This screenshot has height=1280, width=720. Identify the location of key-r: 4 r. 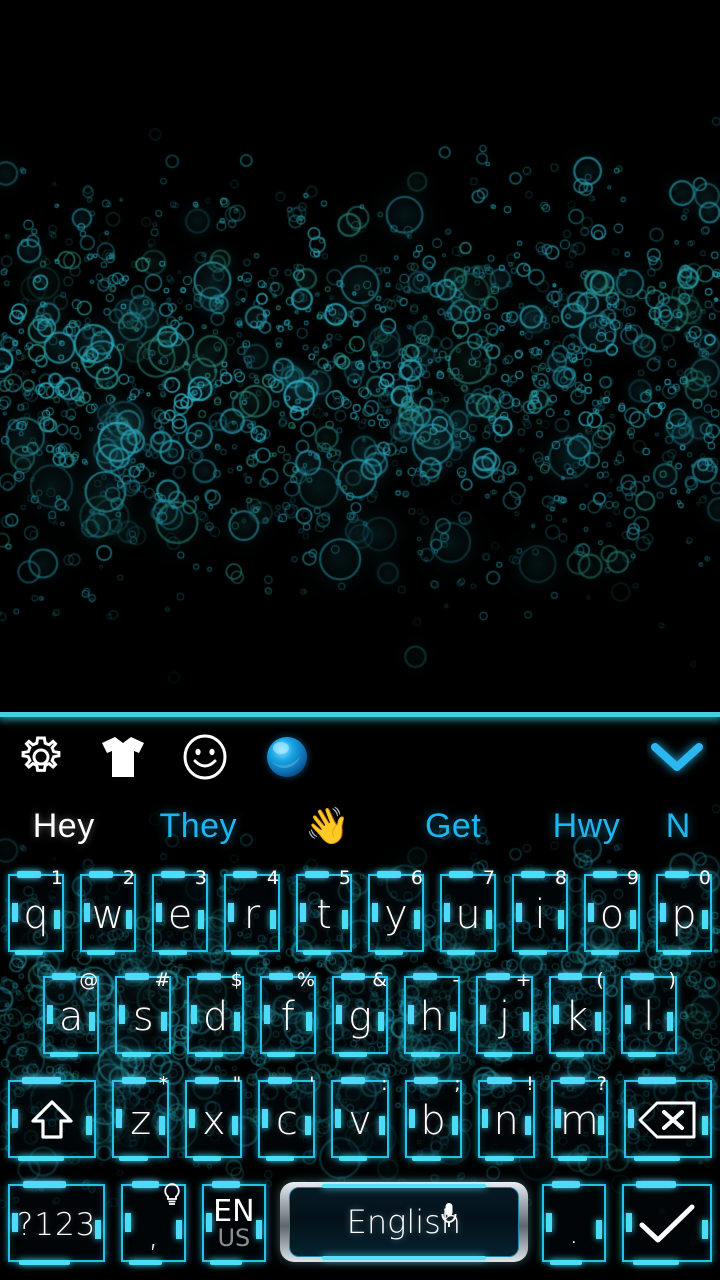
(252, 914).